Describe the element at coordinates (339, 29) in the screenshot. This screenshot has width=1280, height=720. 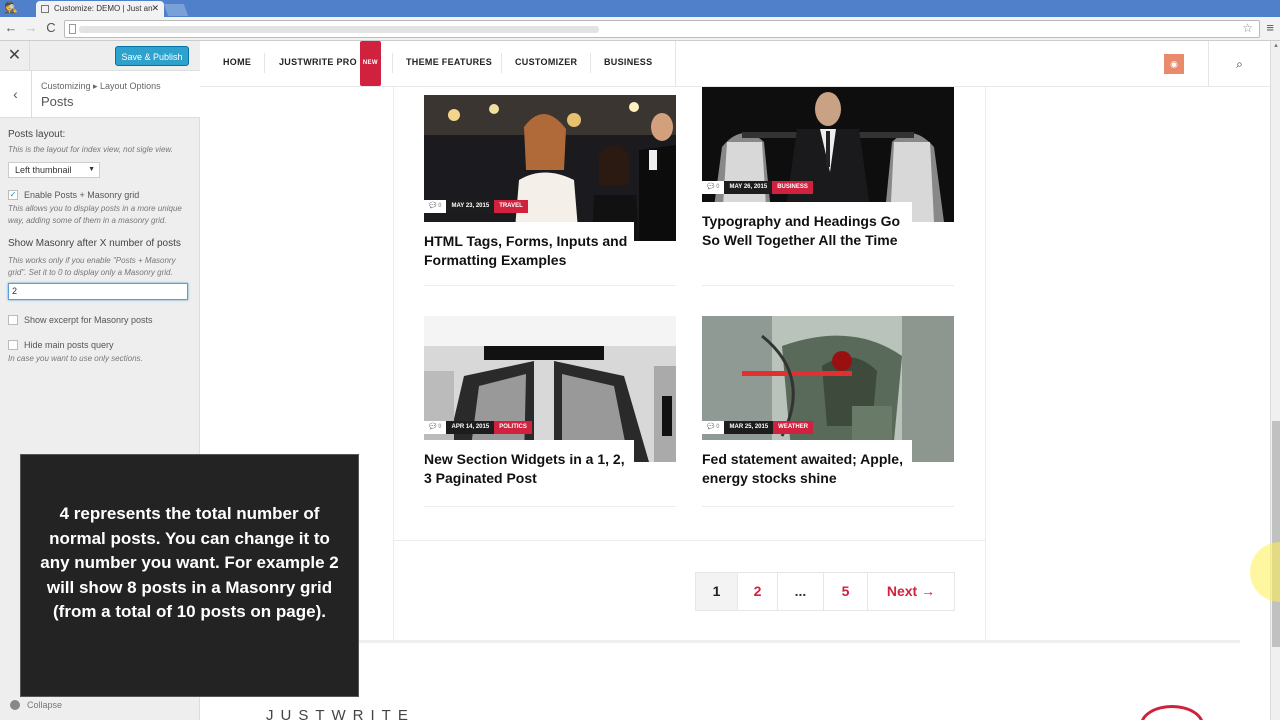
I see `url-redacted` at that location.